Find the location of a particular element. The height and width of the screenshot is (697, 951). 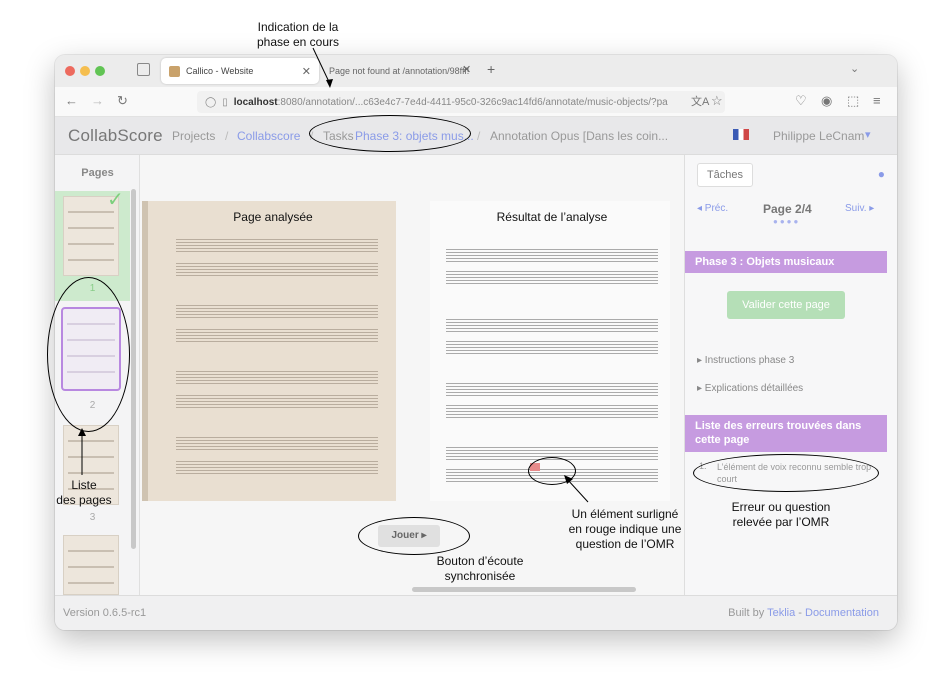

annotation-play-button: Bouton d’écoute synchronisée is located at coordinates (480, 568).